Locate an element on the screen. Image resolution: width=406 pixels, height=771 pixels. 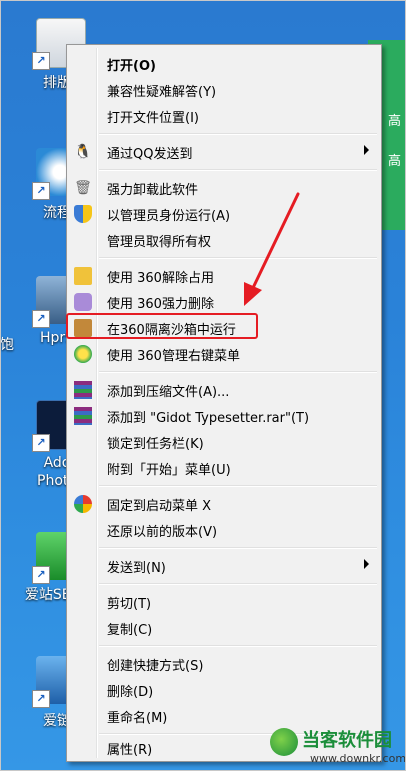
watermark: 当客软件园 www.downkr.com is located at coordinates (338, 747).